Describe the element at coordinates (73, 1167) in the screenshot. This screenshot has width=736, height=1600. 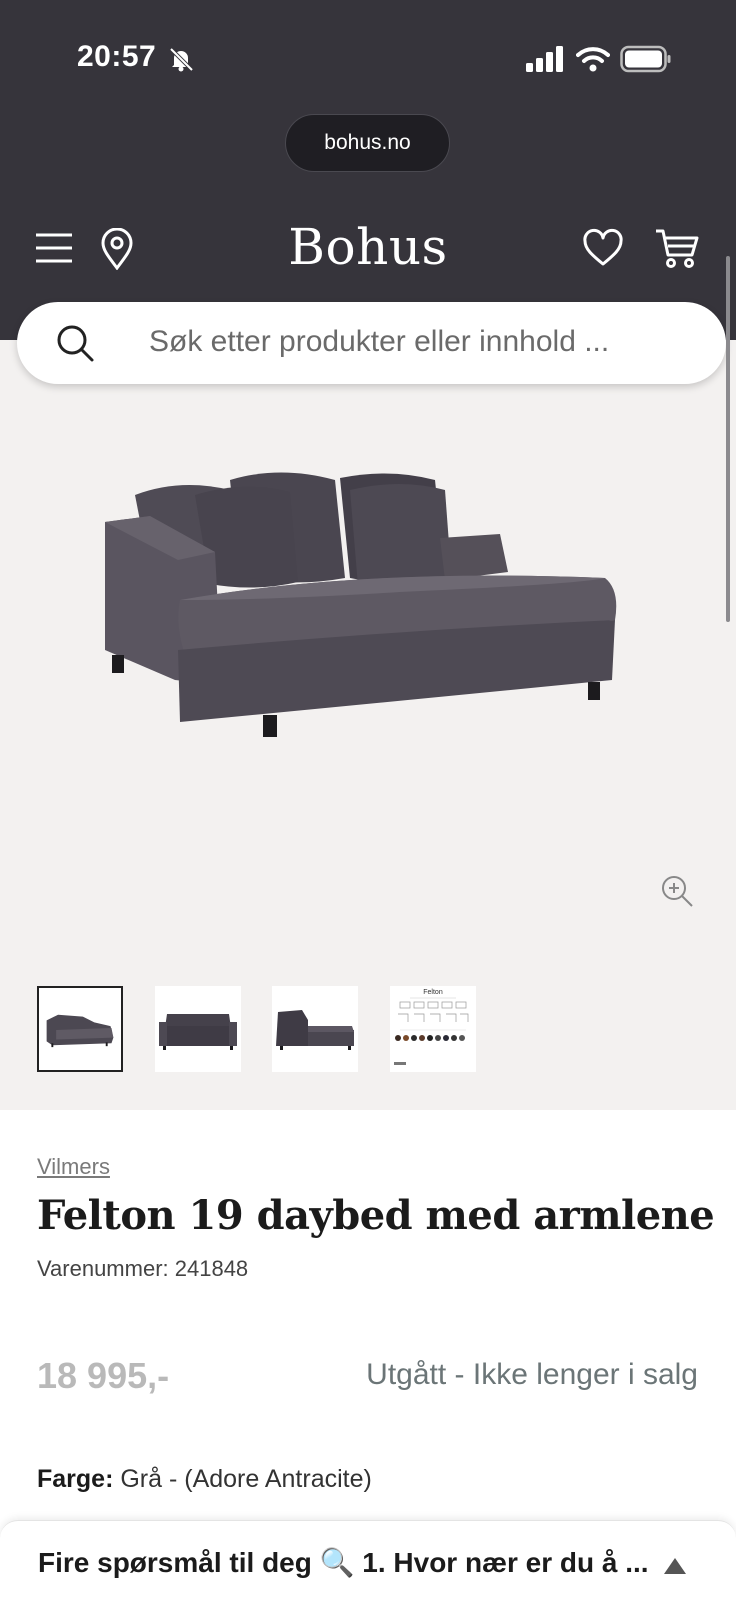
I see `product-brand-link: Vilmers` at that location.